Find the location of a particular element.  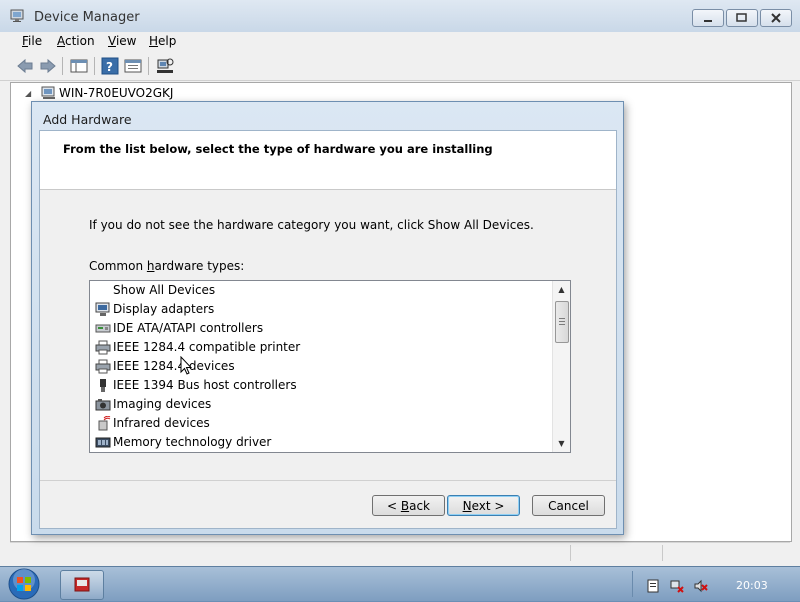

menu-help-rest: elp is located at coordinates (167, 41).